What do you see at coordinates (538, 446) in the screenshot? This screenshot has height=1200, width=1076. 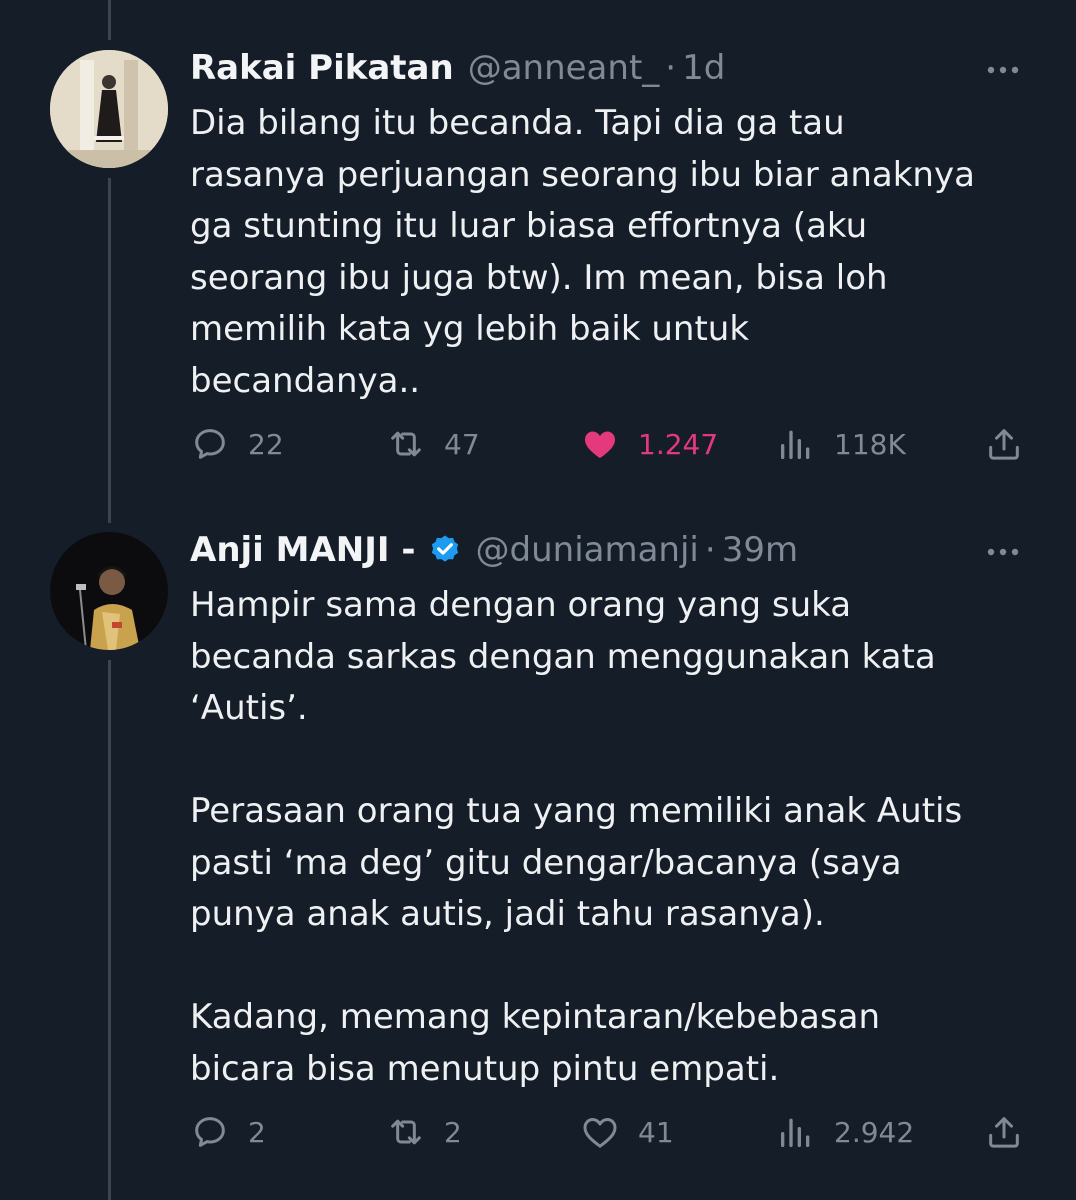 I see `tweet-actions: 22 47 1.247 118K` at bounding box center [538, 446].